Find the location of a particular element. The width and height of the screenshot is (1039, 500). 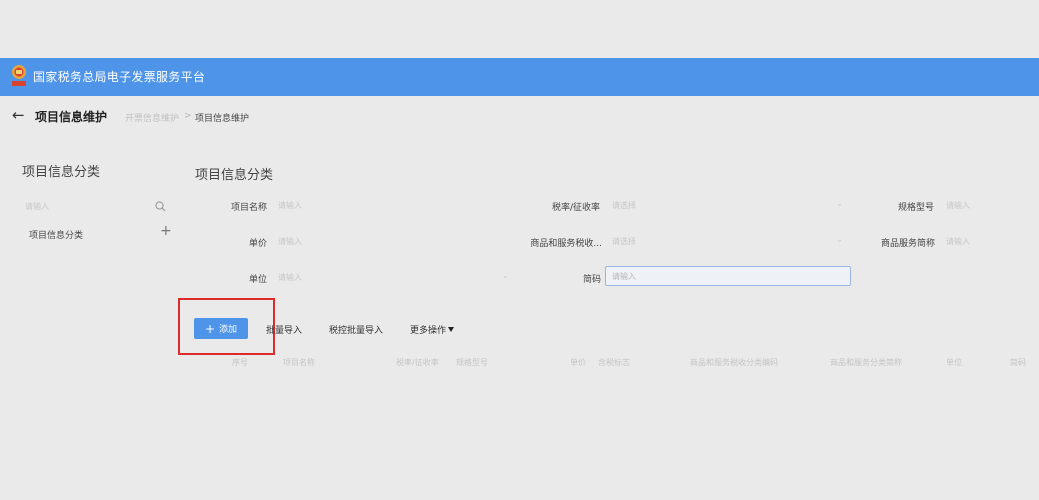

short-code-input is located at coordinates (728, 276).